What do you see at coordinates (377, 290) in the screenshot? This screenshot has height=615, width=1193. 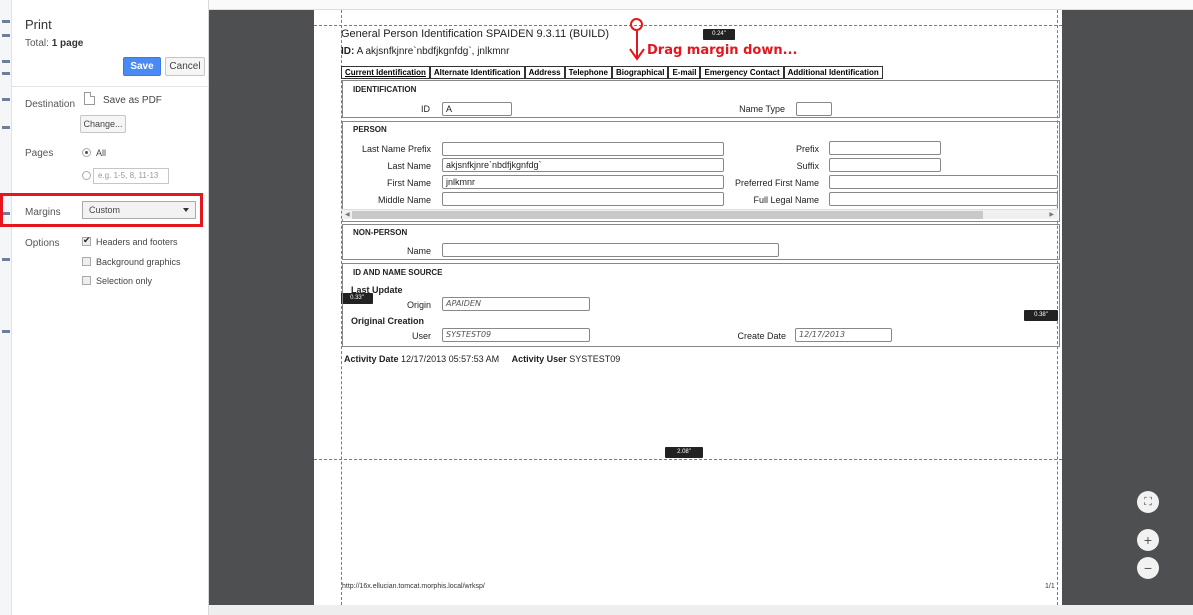 I see `last-update-heading: Last Update` at bounding box center [377, 290].